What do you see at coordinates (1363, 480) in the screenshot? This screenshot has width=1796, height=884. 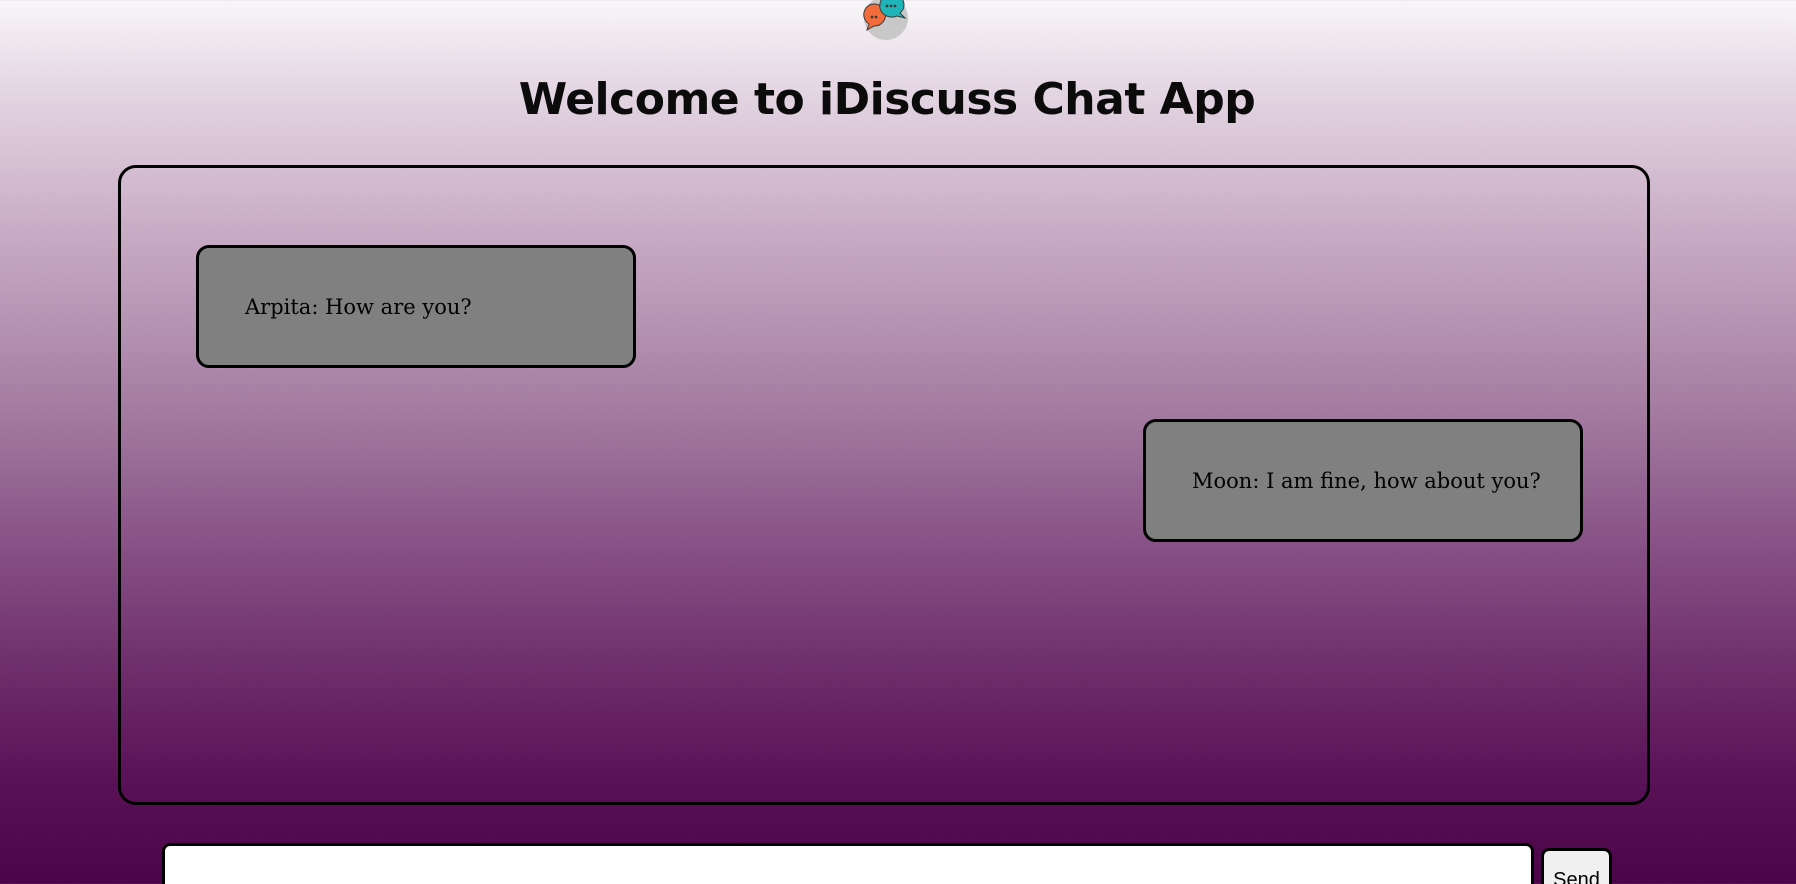 I see `message-bubble-right: Moon: I am fine, how about you?` at bounding box center [1363, 480].